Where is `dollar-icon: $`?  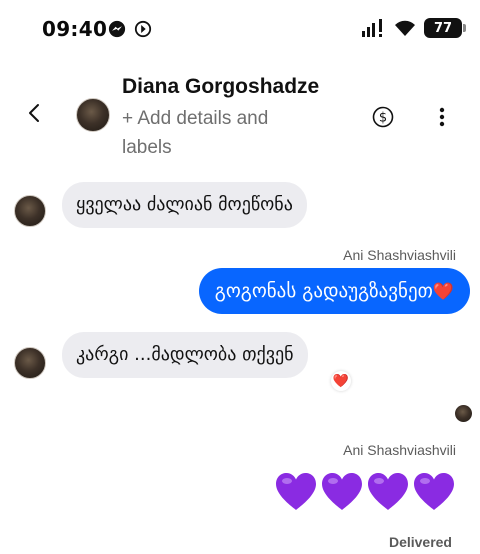 dollar-icon: $ is located at coordinates (383, 117).